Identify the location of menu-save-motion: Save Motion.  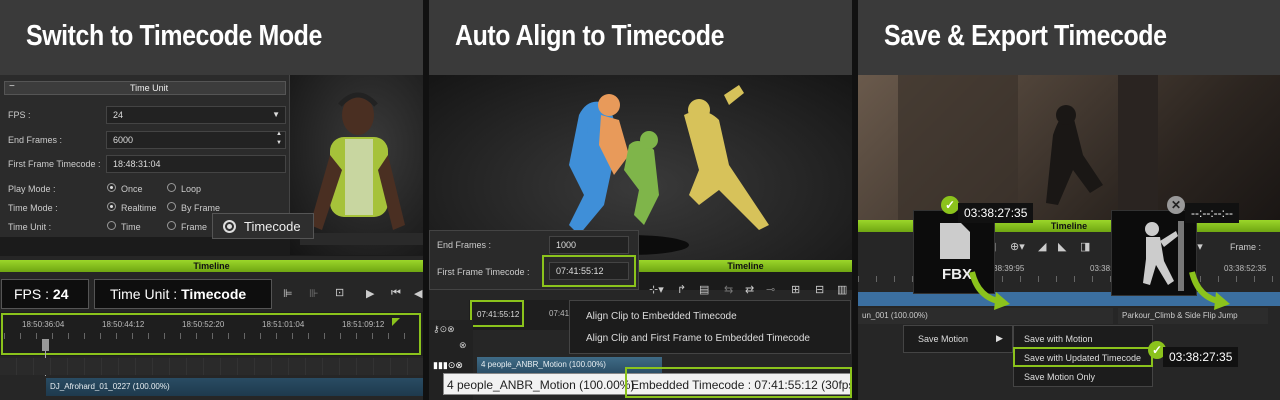
(943, 339).